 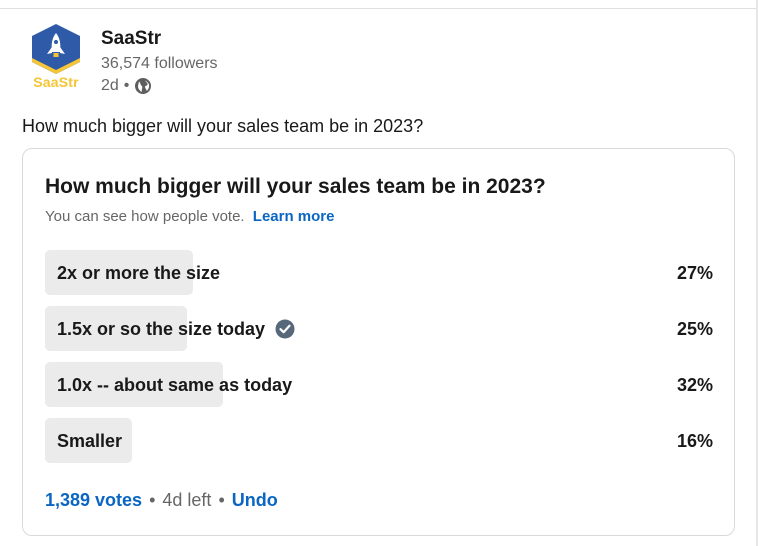 I want to click on post-author: SaaStr 36,574 followers 2d •, so click(x=159, y=62).